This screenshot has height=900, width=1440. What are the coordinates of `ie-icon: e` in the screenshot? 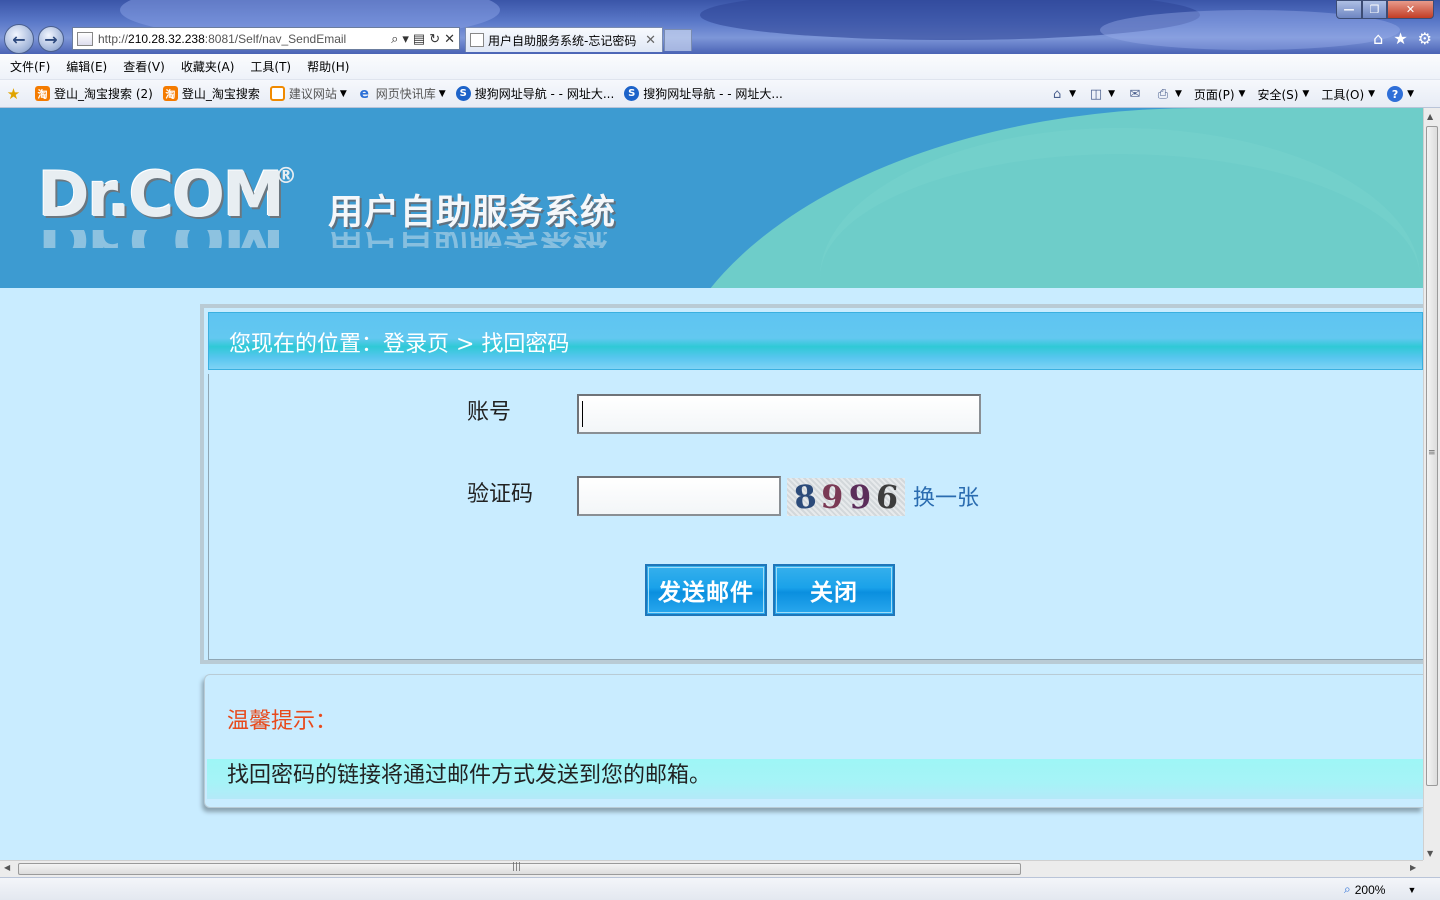 It's located at (364, 93).